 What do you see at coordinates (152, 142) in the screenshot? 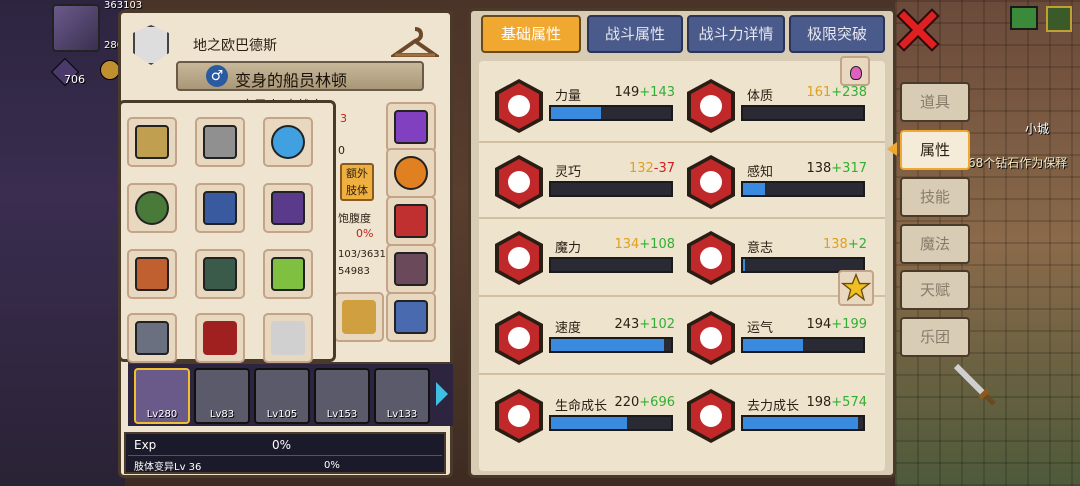
I see `equip-slot-headband` at bounding box center [152, 142].